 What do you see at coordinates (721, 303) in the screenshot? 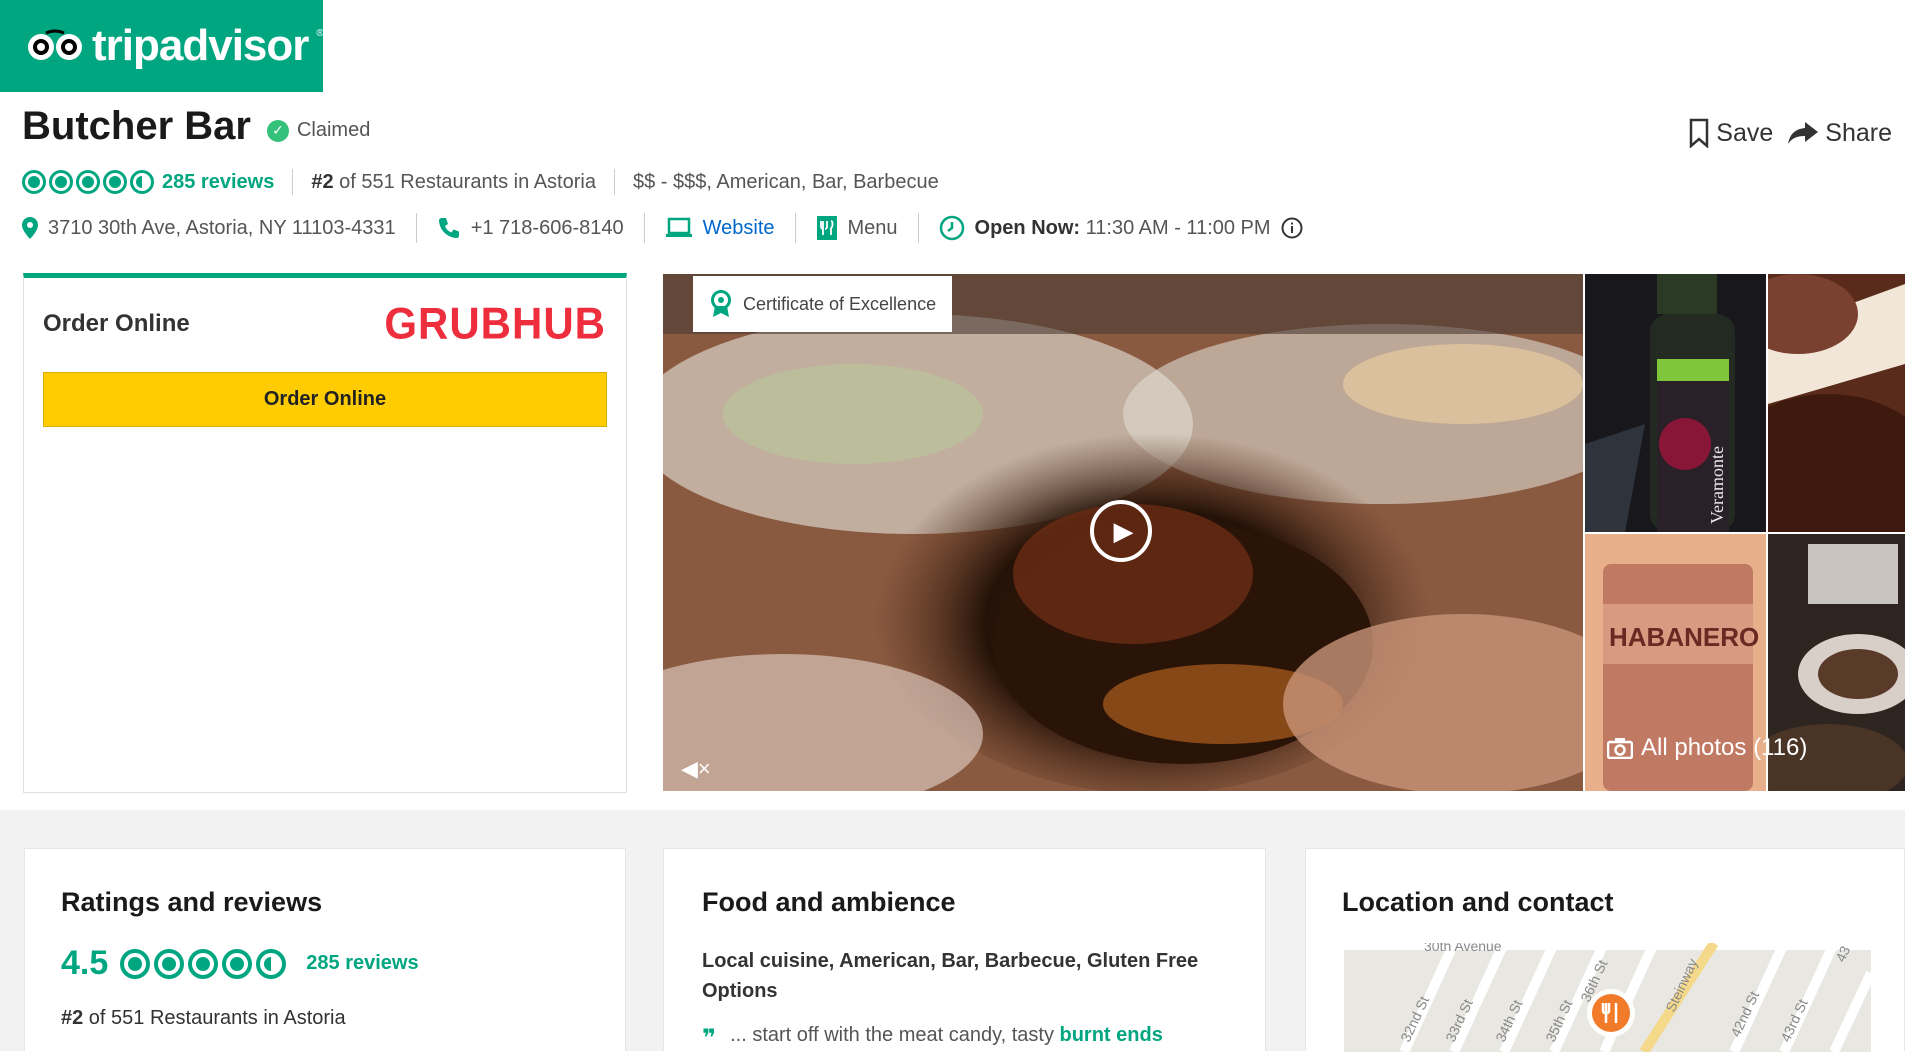
I see `award-ribbon-icon` at bounding box center [721, 303].